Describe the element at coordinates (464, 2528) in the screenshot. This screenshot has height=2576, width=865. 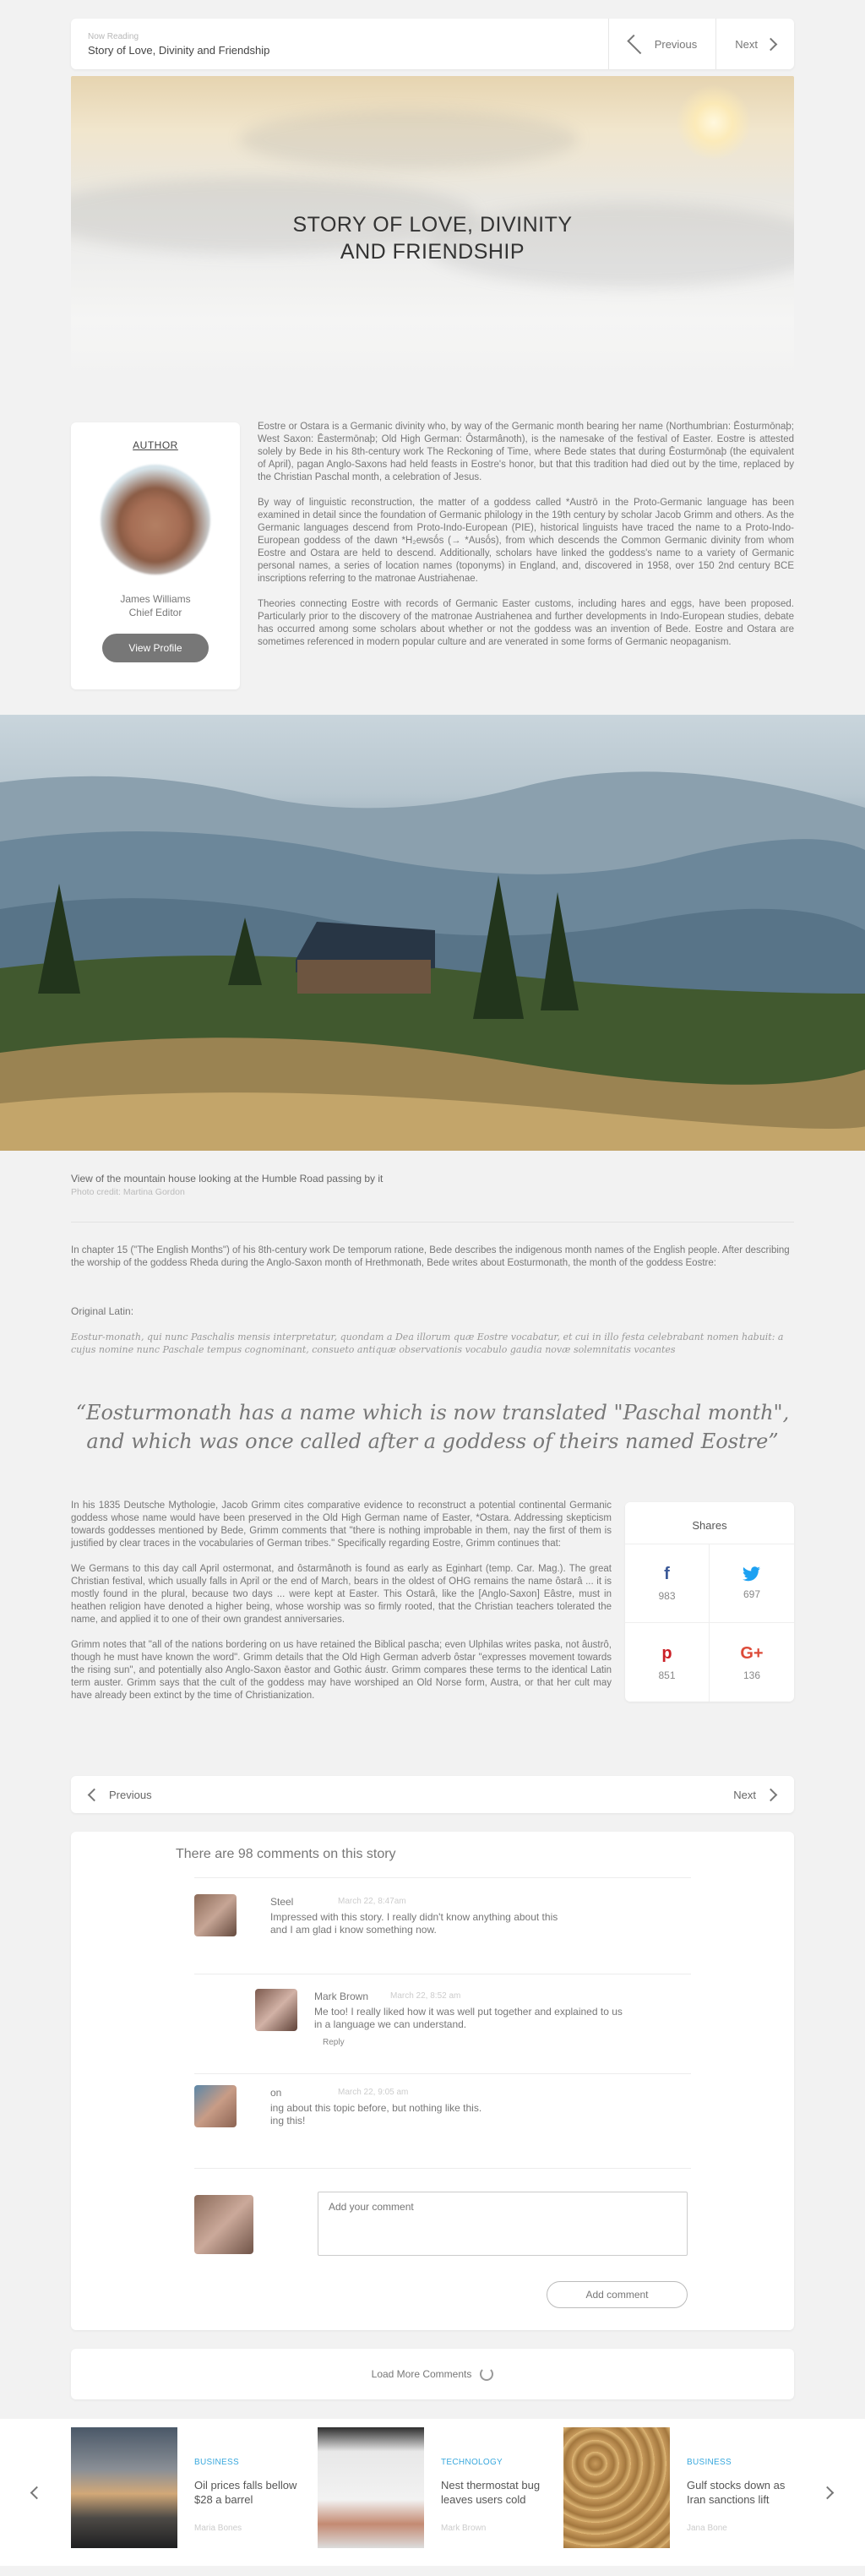
I see `story-author: Mark Brown` at that location.